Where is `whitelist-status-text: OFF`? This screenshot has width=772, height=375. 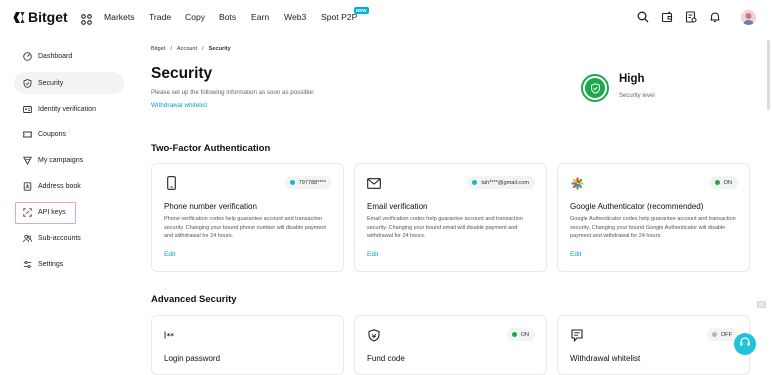
whitelist-status-text: OFF is located at coordinates (726, 334).